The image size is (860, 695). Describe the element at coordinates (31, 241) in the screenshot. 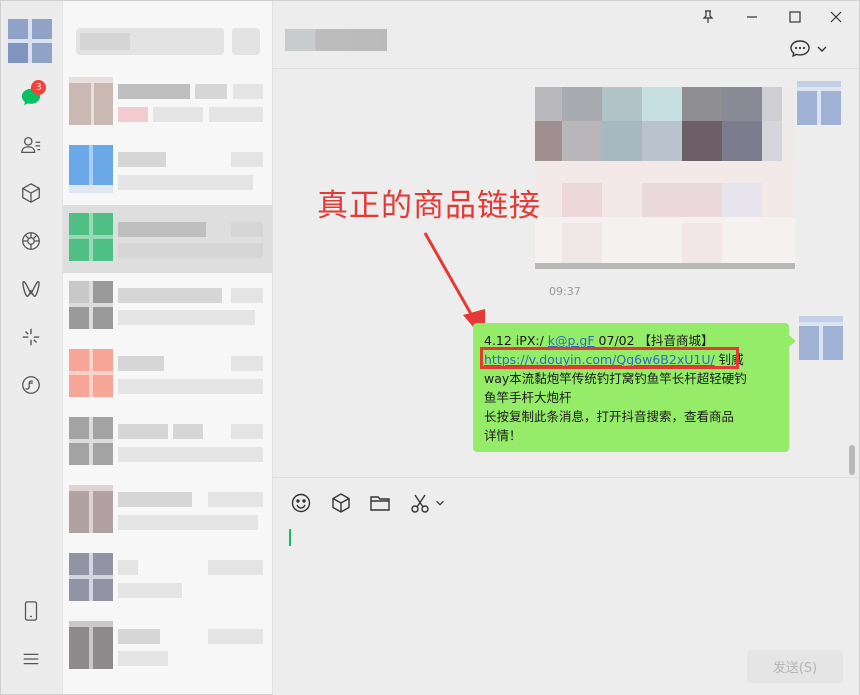

I see `moments-icon` at that location.